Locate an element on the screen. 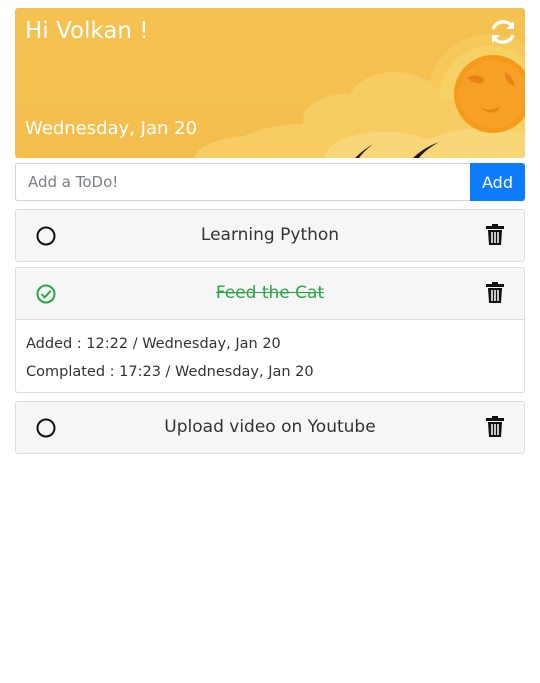 This screenshot has height=683, width=540. todo-item-header: Learning Python is located at coordinates (270, 235).